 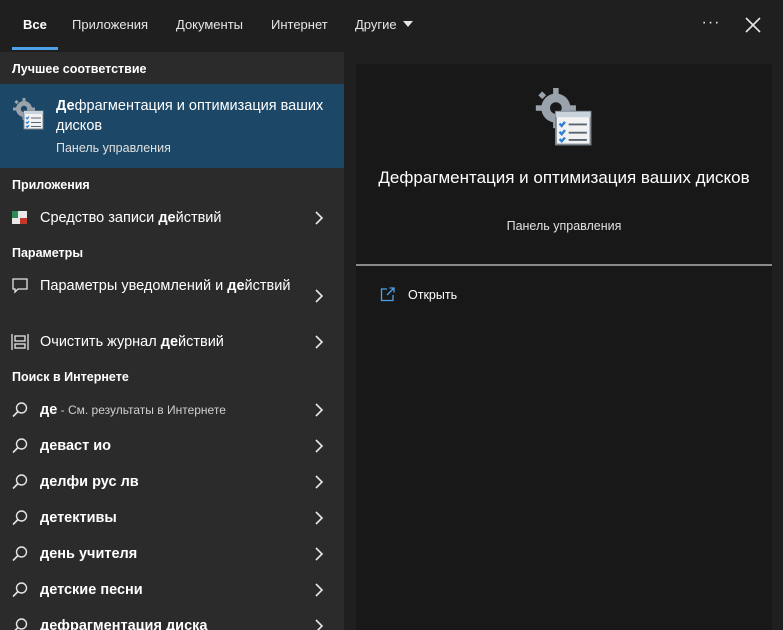 What do you see at coordinates (89, 482) in the screenshot?
I see `web-result-query: делфи рус лв` at bounding box center [89, 482].